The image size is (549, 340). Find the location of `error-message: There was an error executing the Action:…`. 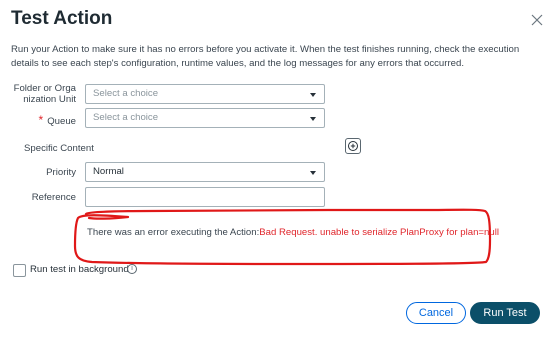

error-message: There was an error executing the Action:… is located at coordinates (293, 232).